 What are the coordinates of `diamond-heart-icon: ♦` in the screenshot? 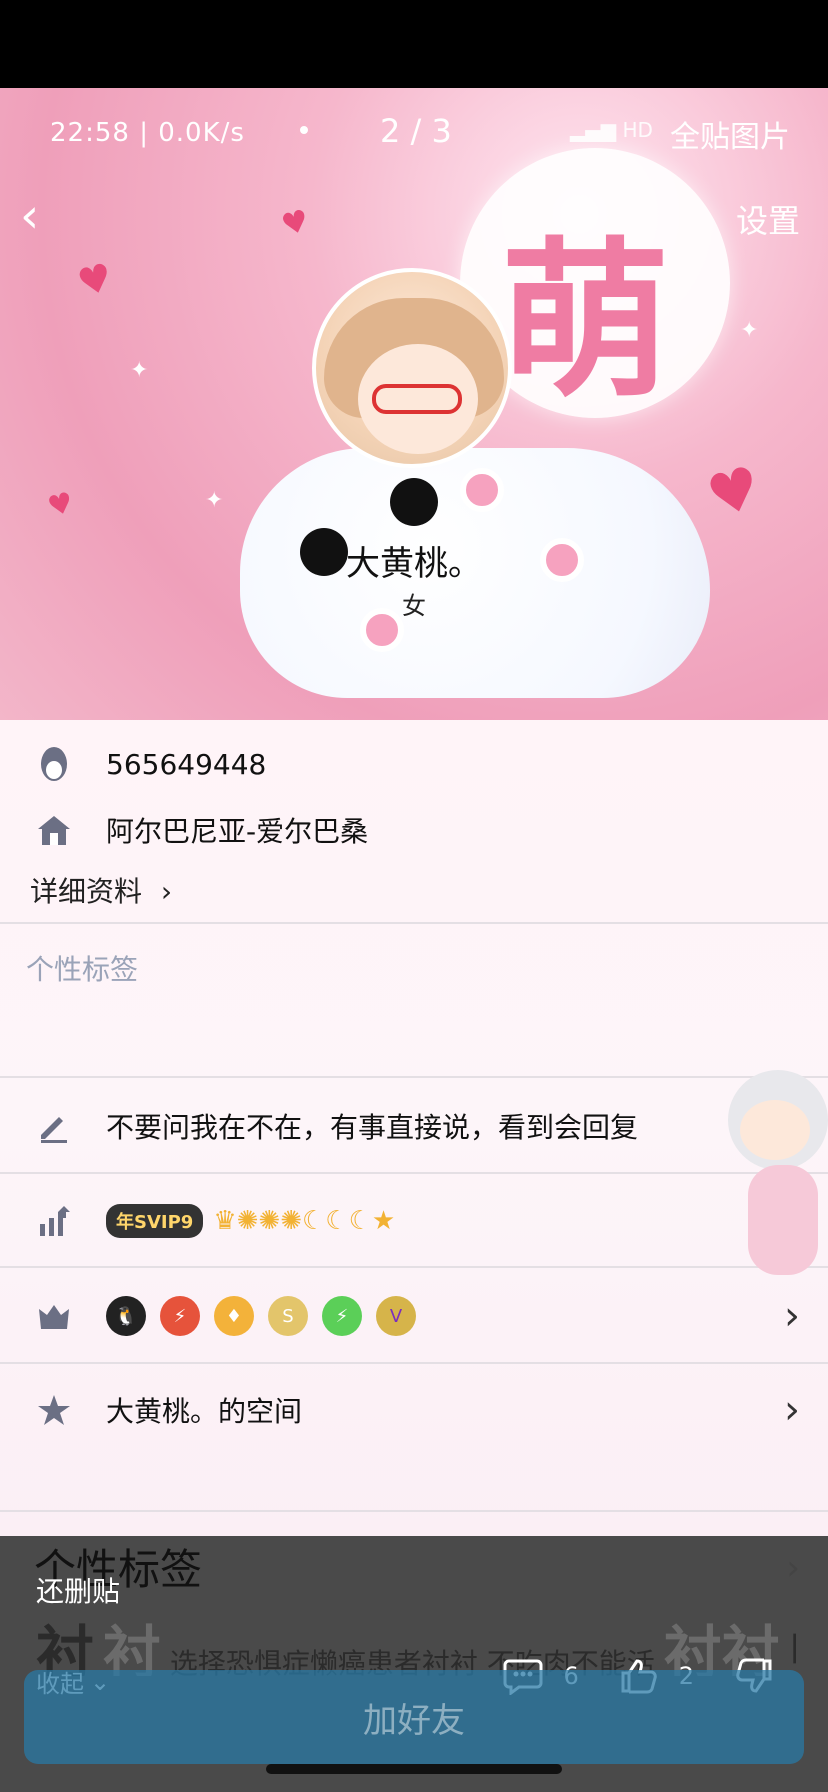 It's located at (234, 1316).